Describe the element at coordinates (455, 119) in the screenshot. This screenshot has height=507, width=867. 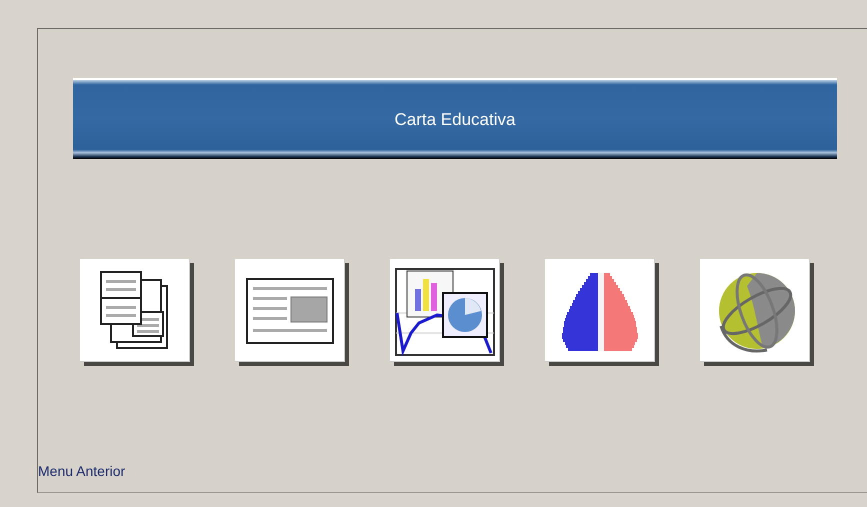
I see `header-title: Carta Educativa` at that location.